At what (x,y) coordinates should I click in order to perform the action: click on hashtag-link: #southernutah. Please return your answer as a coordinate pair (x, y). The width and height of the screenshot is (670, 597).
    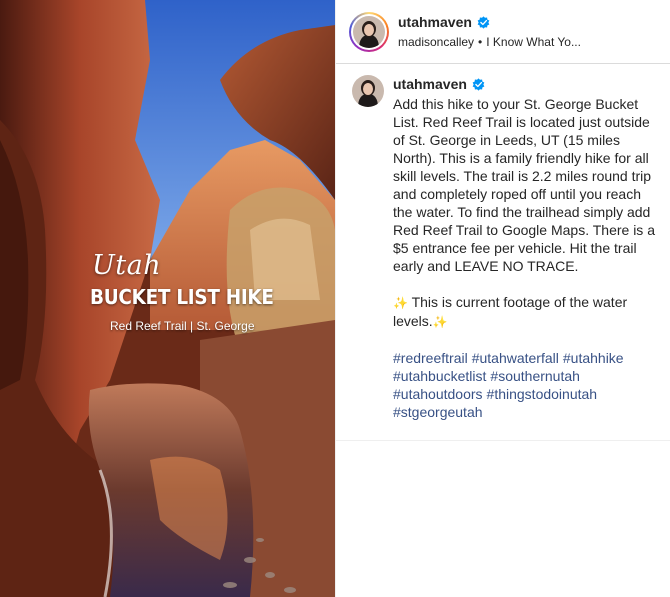
    Looking at the image, I should click on (535, 376).